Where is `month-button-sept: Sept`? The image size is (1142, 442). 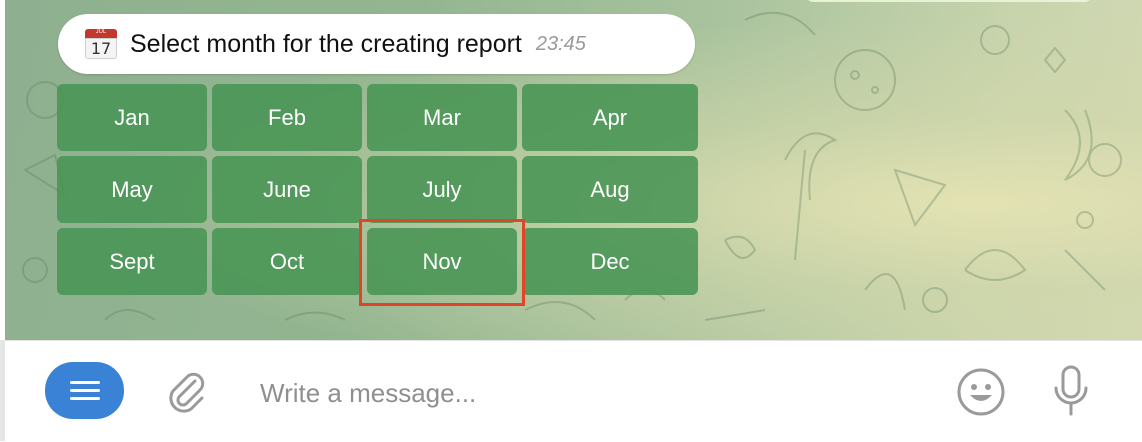
month-button-sept: Sept is located at coordinates (132, 261).